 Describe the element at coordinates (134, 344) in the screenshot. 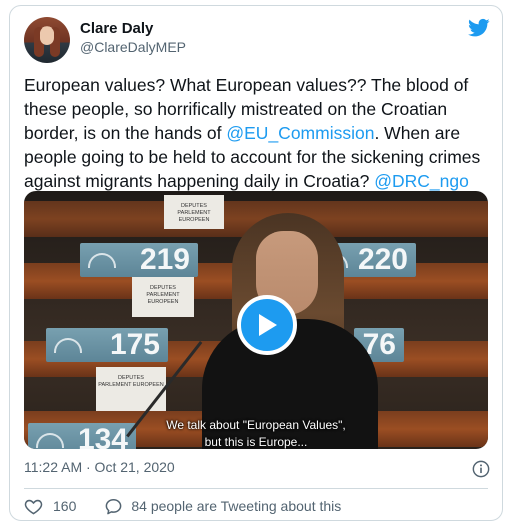

I see `seat-number-label: 175` at that location.